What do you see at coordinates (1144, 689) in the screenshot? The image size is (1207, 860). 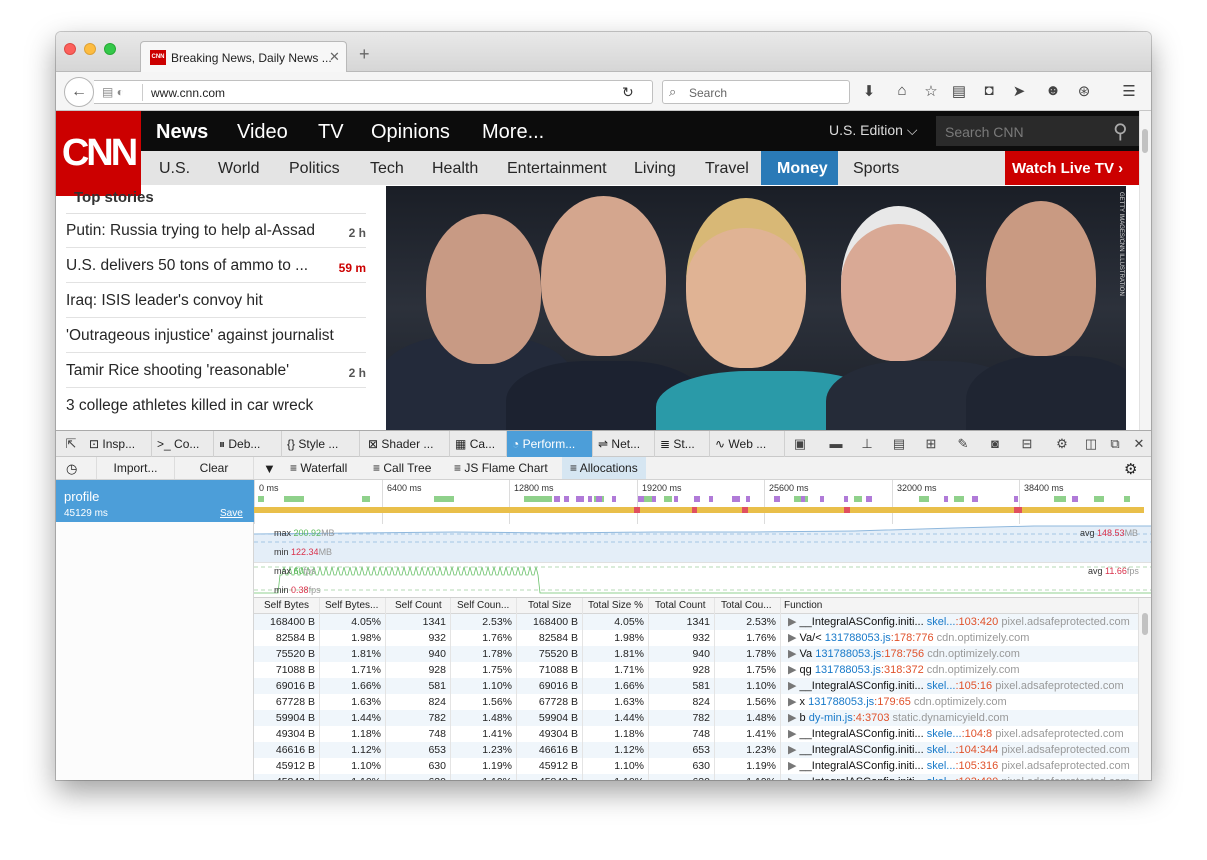 I see `table-scrollbar` at bounding box center [1144, 689].